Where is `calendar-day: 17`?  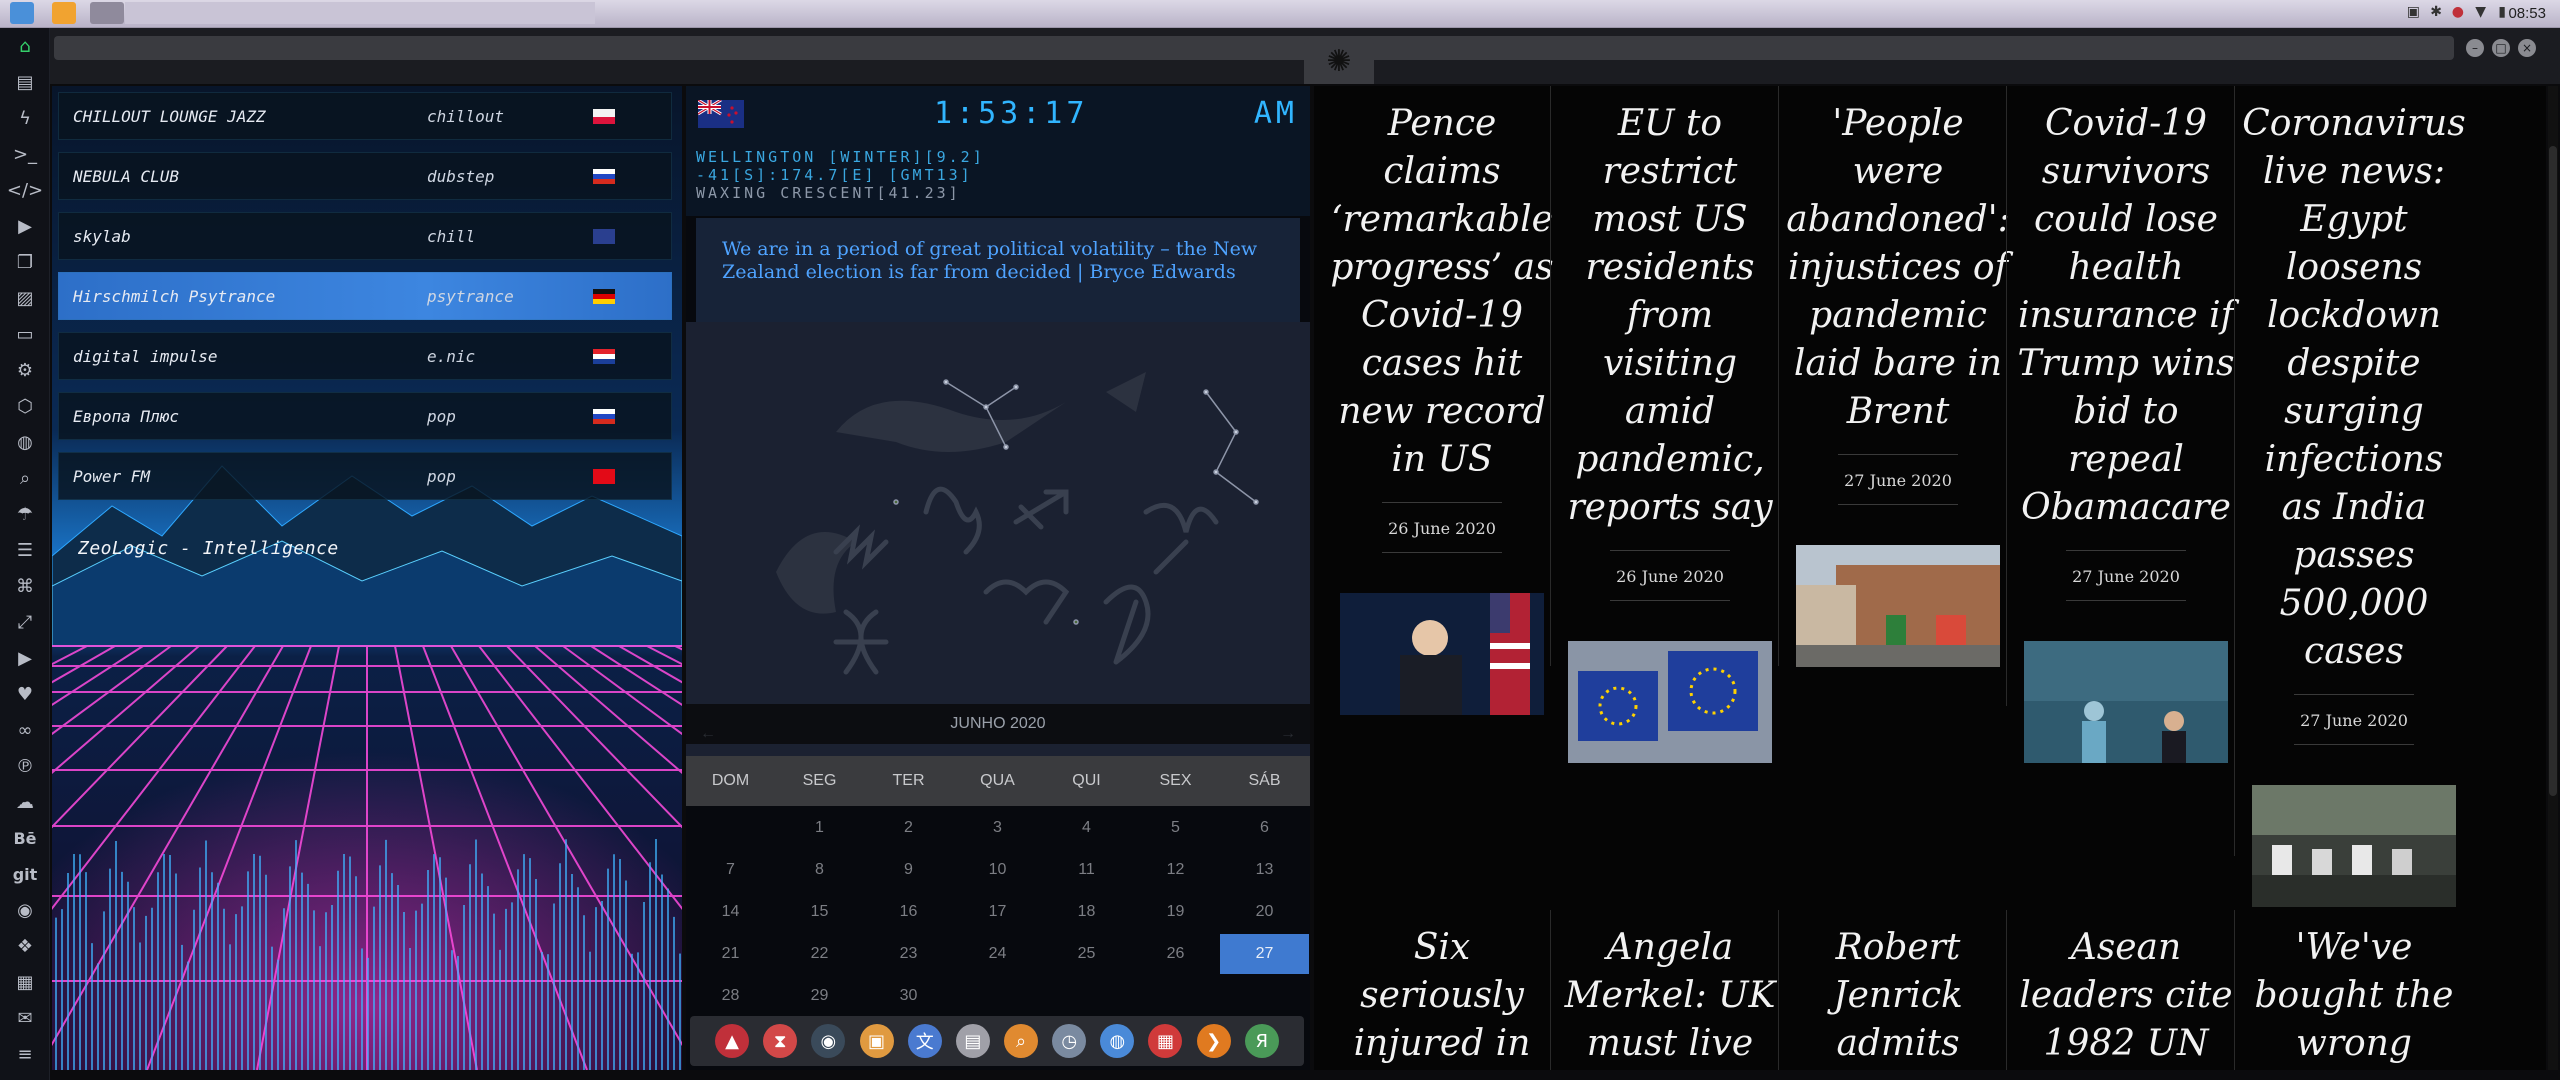
calendar-day: 17 is located at coordinates (997, 912).